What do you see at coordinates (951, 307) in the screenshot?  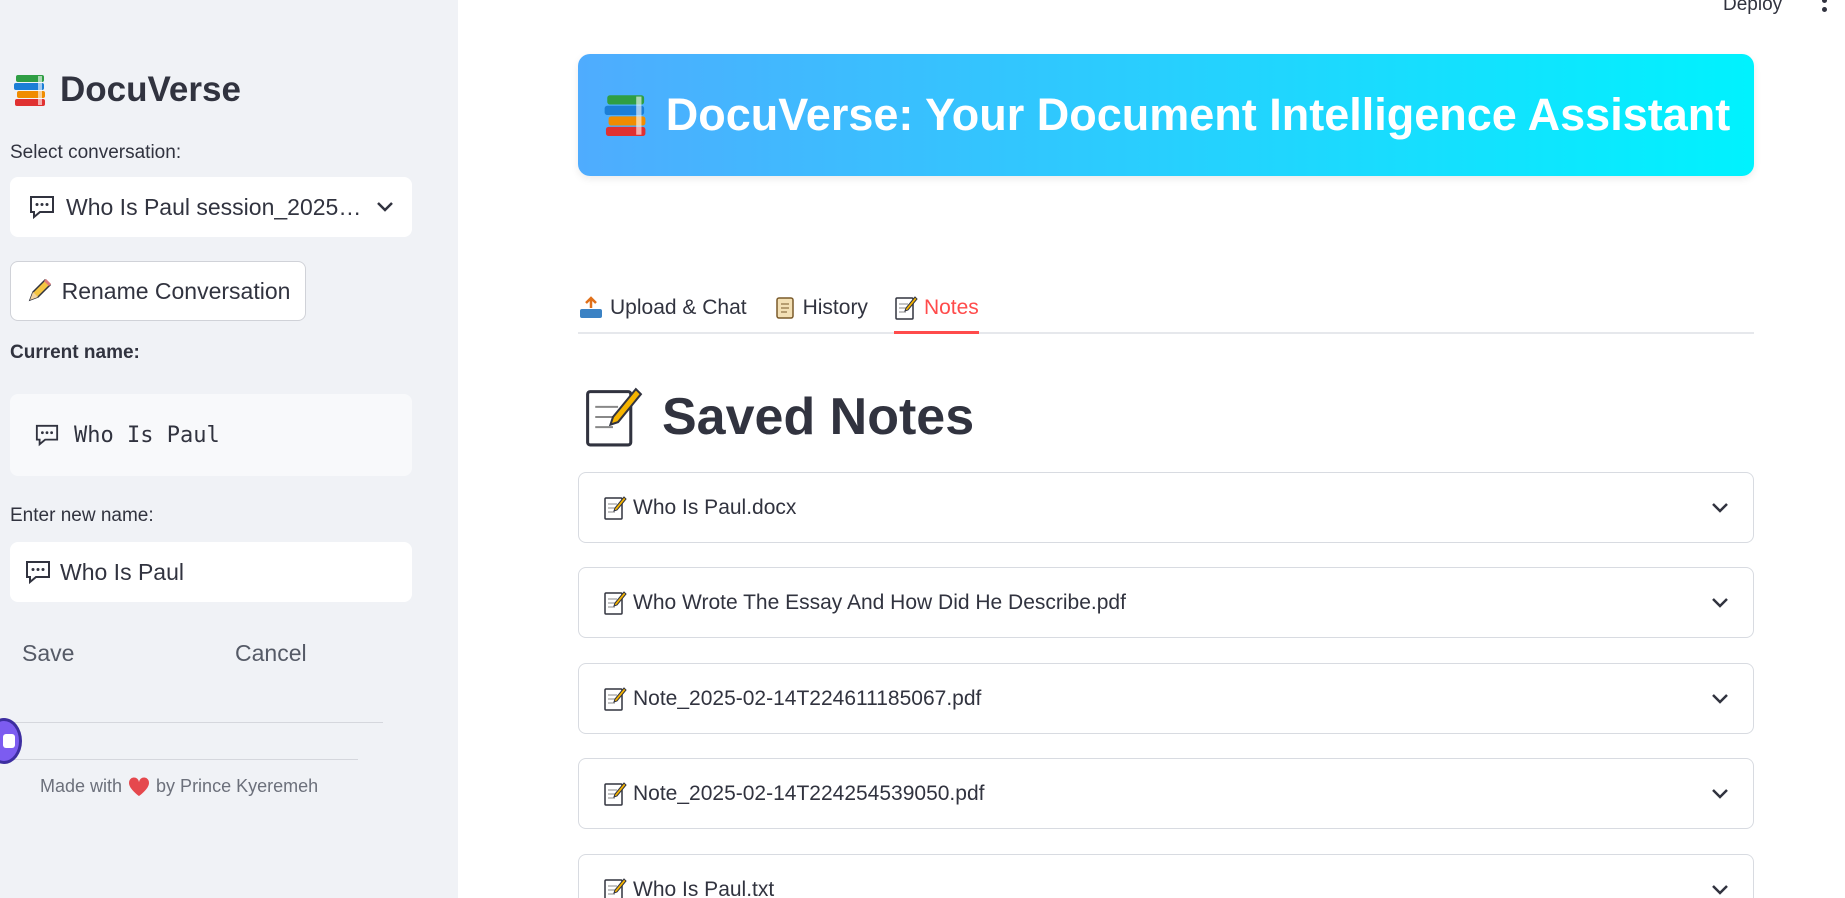 I see `tab-label: Notes` at bounding box center [951, 307].